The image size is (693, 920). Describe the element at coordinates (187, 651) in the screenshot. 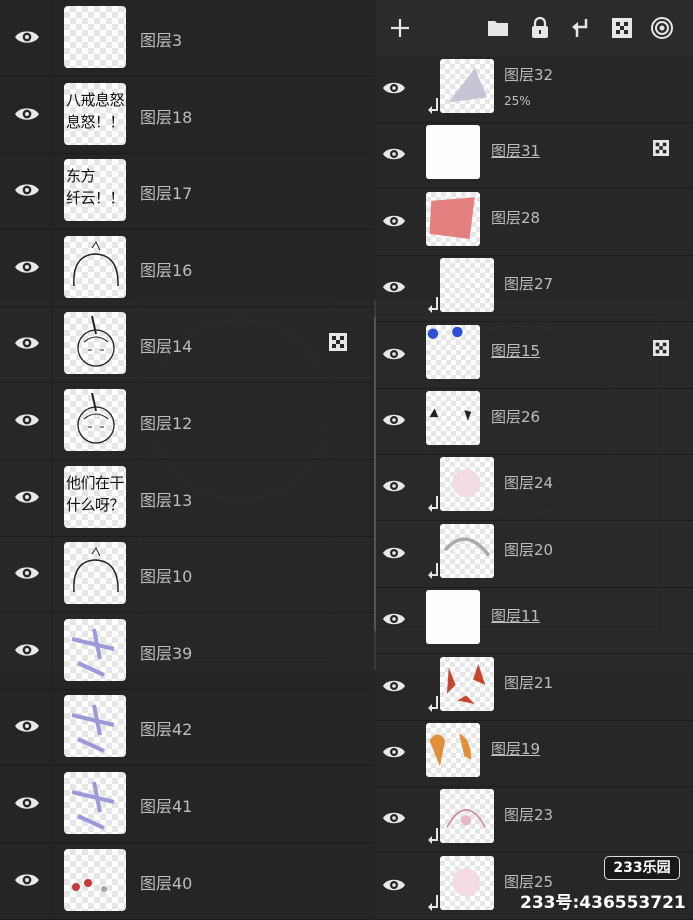

I see `layer-row: 图层39` at that location.